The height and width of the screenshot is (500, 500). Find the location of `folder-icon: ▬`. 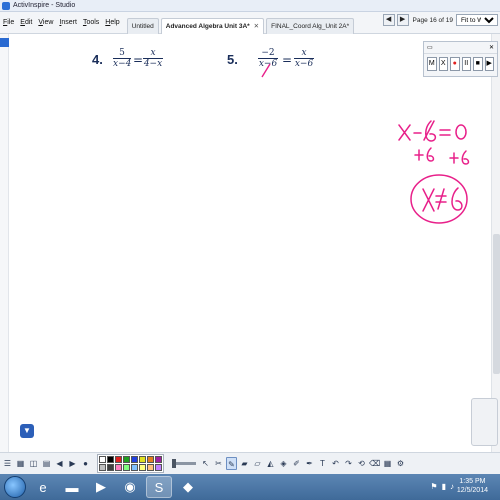

folder-icon: ▬ is located at coordinates (72, 487).